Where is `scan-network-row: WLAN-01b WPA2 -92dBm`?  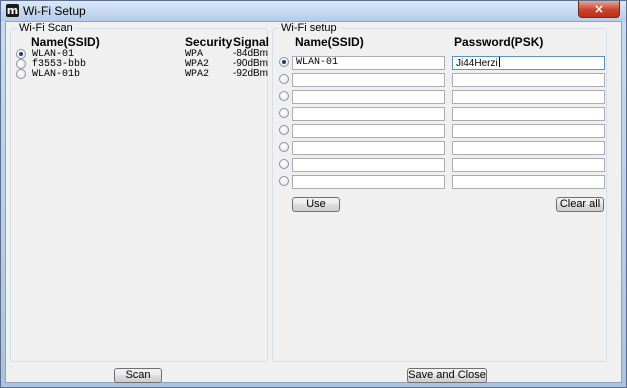
scan-network-row: WLAN-01b WPA2 -92dBm is located at coordinates (140, 74).